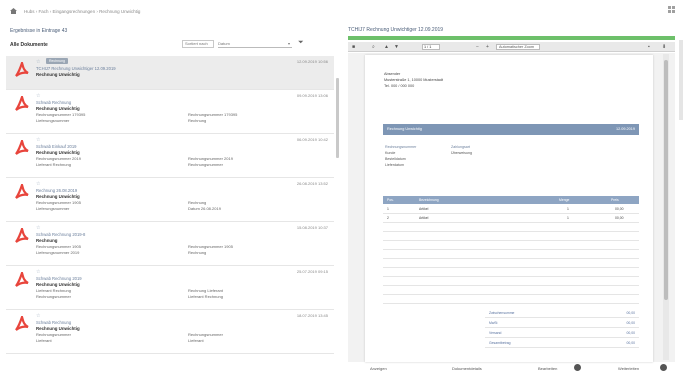 The width and height of the screenshot is (683, 372). Describe the element at coordinates (44, 11) in the screenshot. I see `breadcrumb-item: Fach` at that location.